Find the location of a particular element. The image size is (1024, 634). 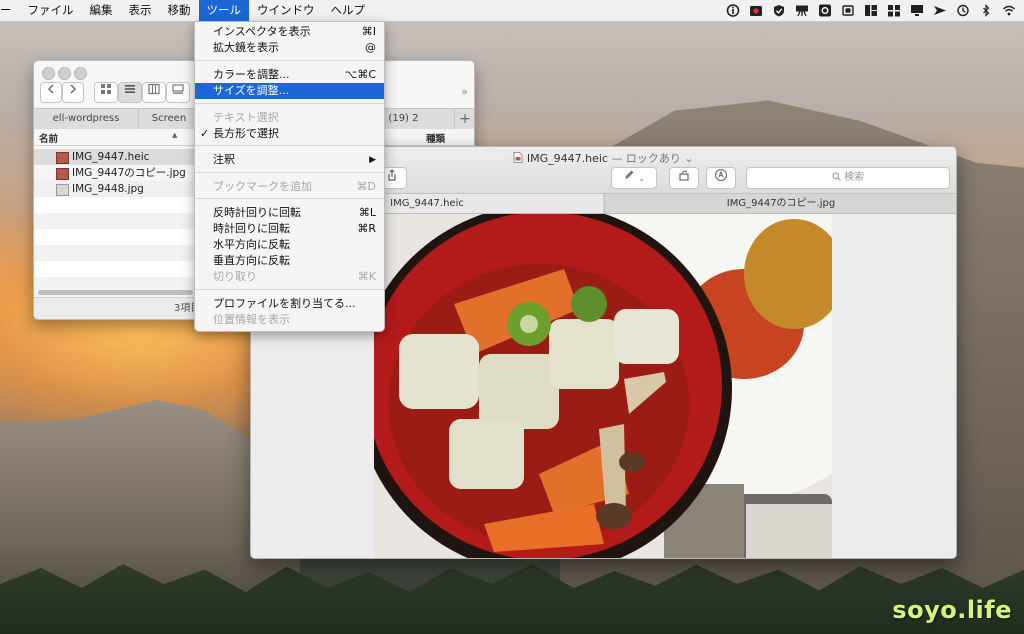

menu-view: 表示 is located at coordinates (140, 10).